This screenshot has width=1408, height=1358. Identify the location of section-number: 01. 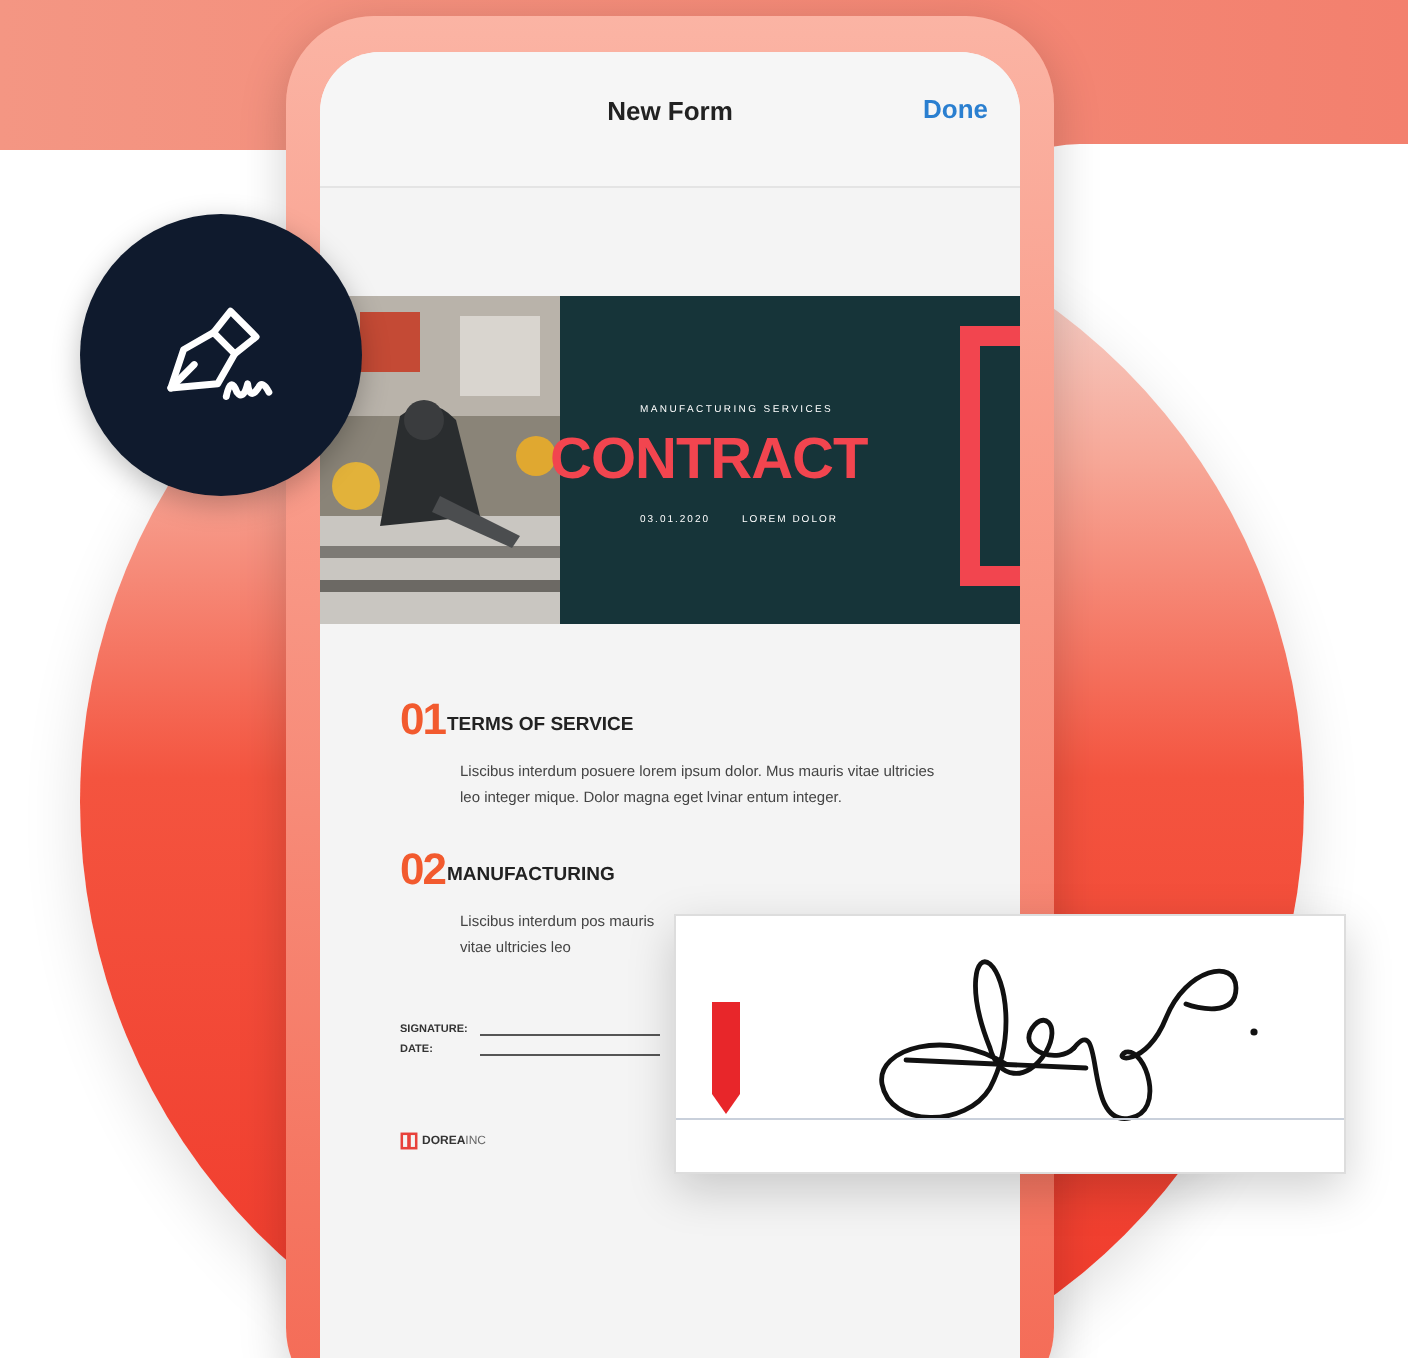
(422, 720).